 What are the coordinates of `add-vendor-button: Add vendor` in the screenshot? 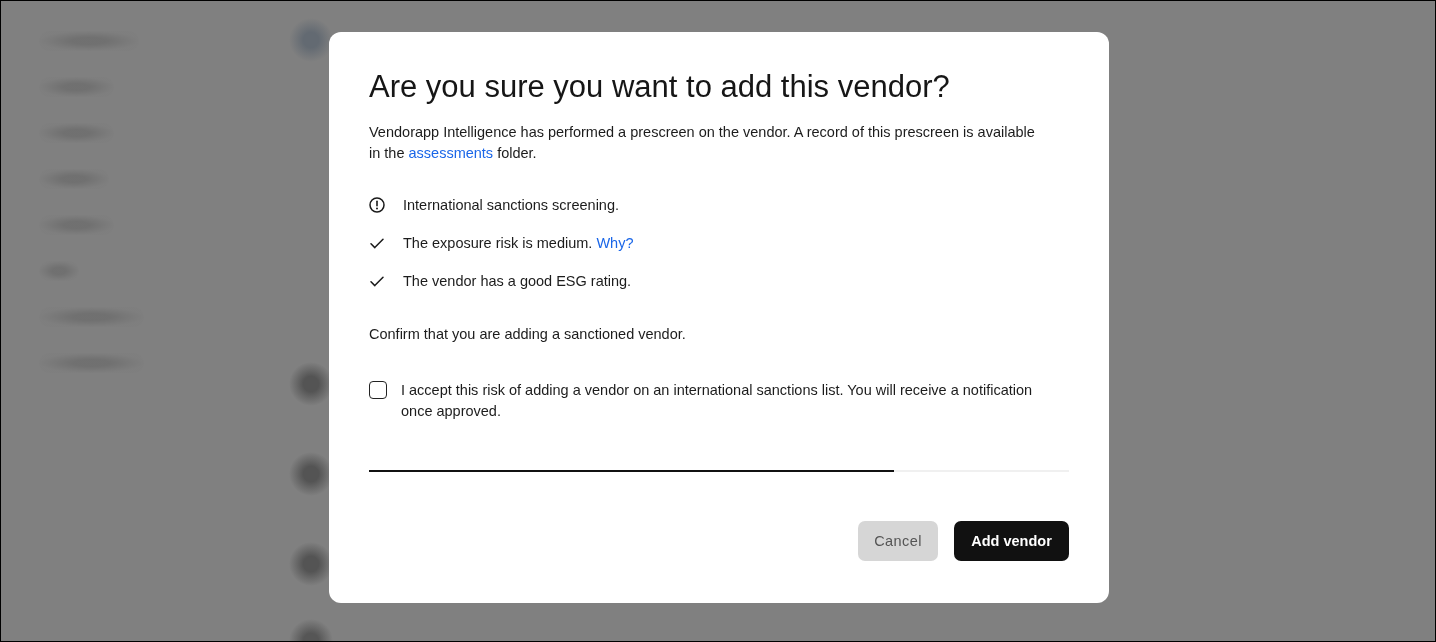 It's located at (1011, 541).